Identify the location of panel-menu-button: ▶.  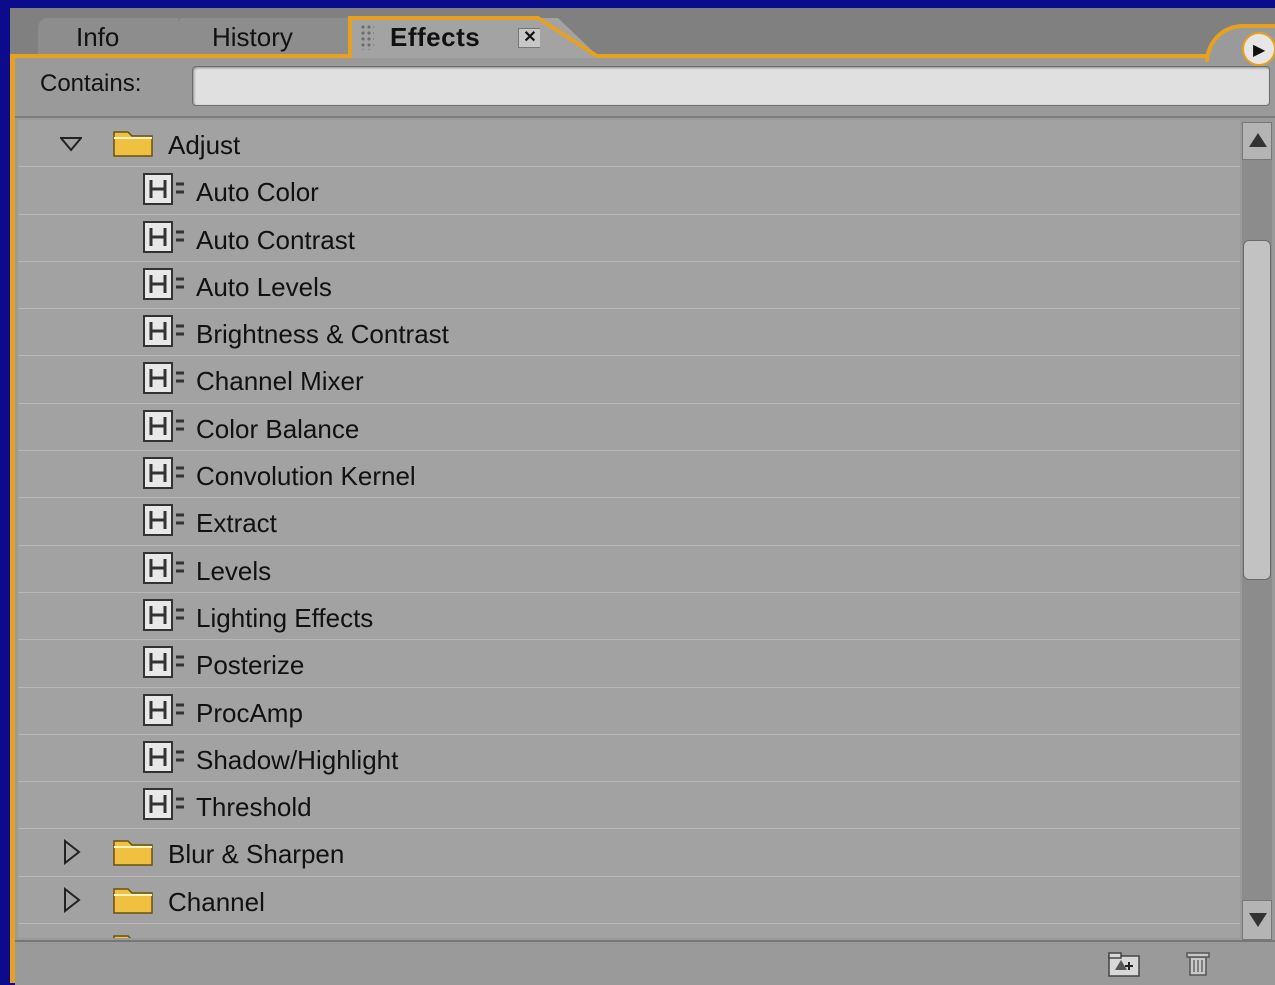
(1258, 49).